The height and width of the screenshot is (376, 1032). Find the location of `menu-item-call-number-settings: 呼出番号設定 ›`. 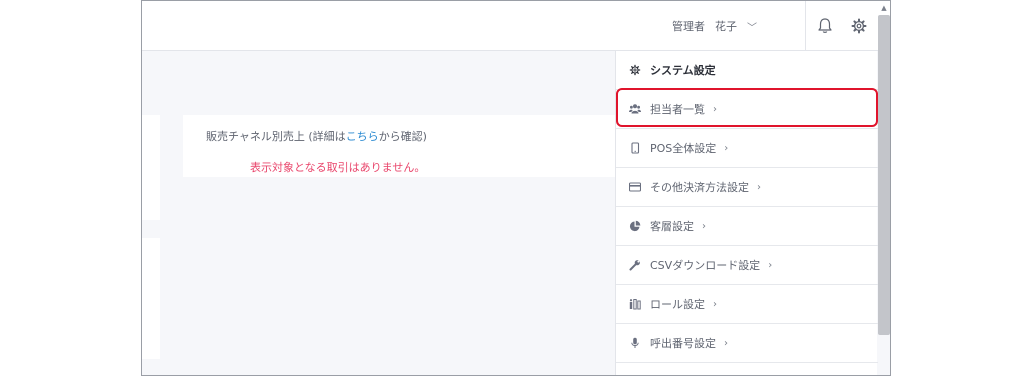

menu-item-call-number-settings: 呼出番号設定 › is located at coordinates (747, 343).